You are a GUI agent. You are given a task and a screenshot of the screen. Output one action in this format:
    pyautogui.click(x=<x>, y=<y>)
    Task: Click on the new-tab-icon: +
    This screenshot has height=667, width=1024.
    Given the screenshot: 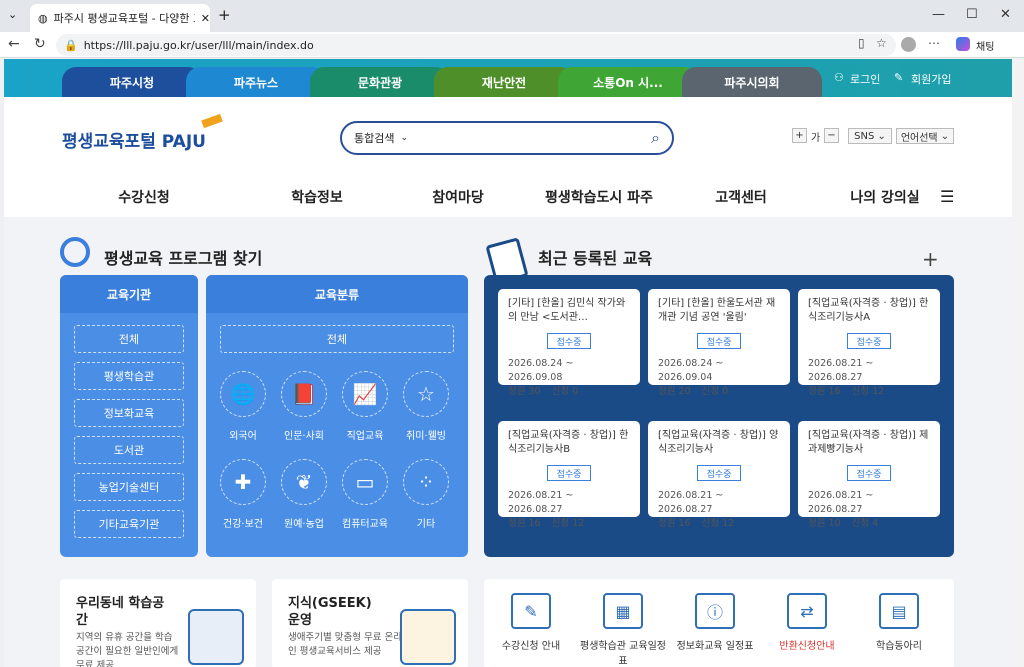 What is the action you would take?
    pyautogui.click(x=224, y=15)
    